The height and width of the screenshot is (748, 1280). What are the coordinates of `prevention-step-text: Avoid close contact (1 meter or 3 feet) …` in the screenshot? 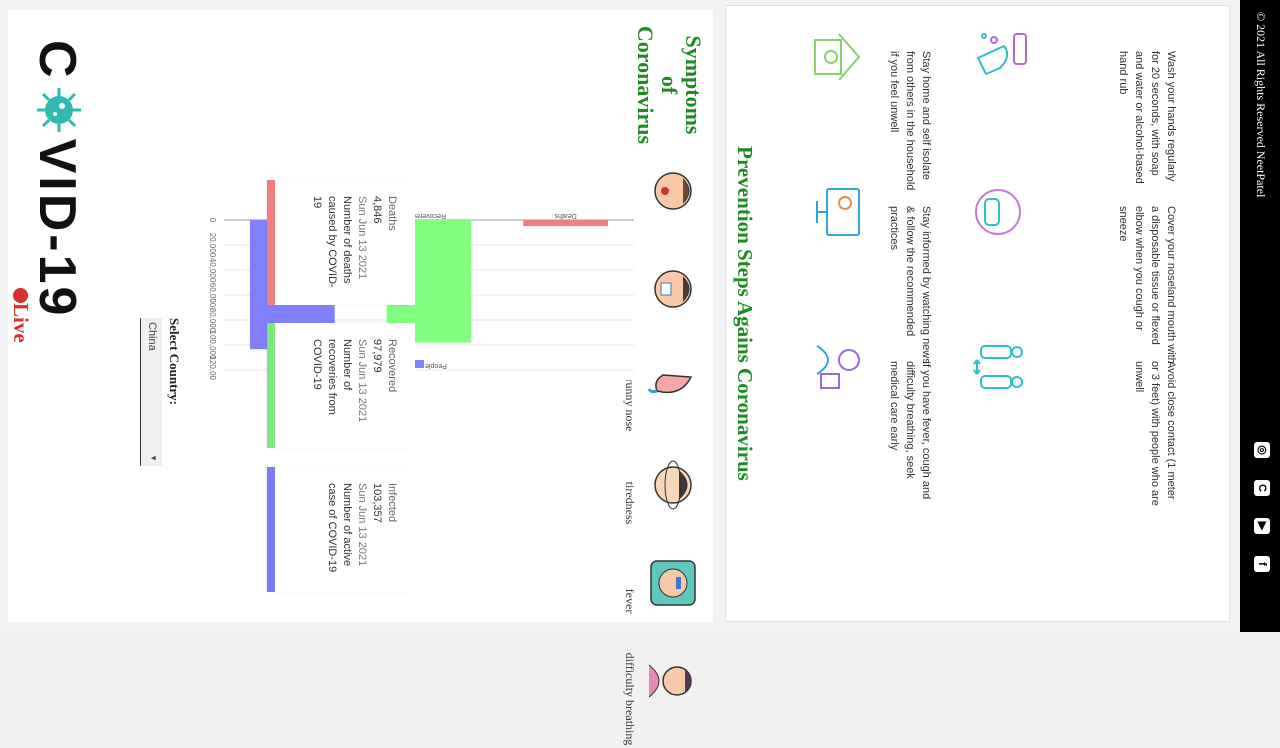 It's located at (1155, 433).